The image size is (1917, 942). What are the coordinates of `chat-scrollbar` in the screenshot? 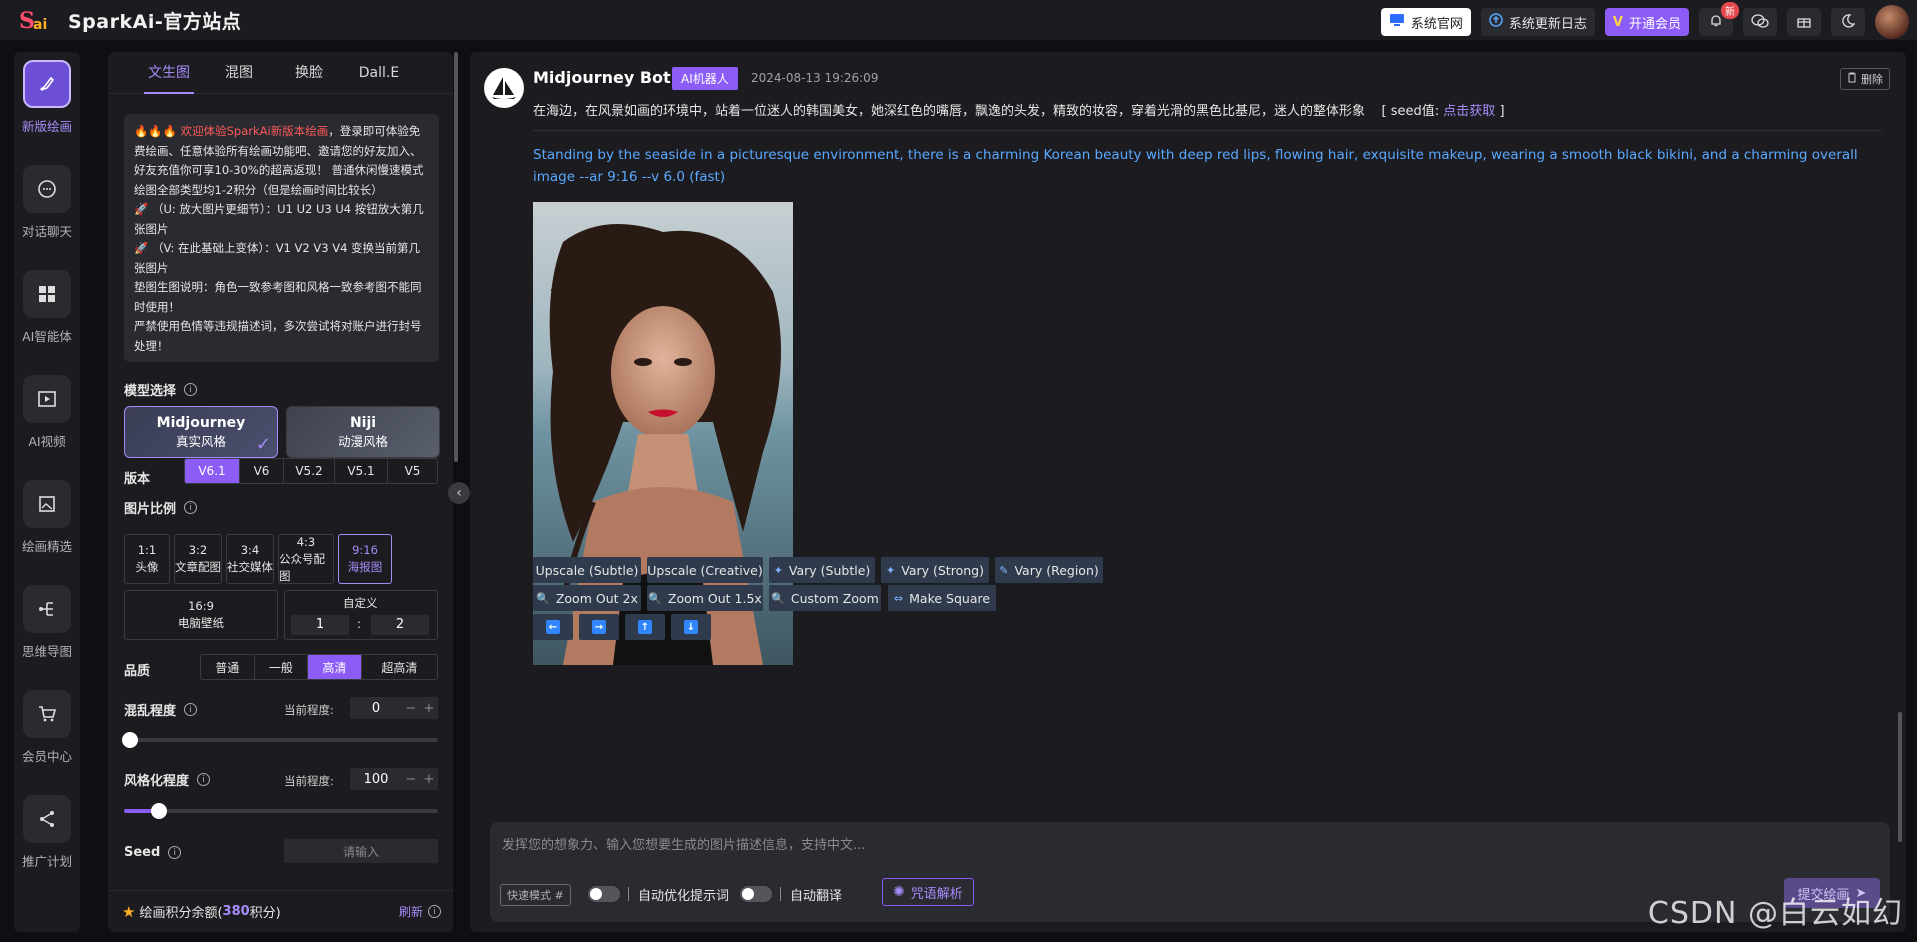 It's located at (1900, 777).